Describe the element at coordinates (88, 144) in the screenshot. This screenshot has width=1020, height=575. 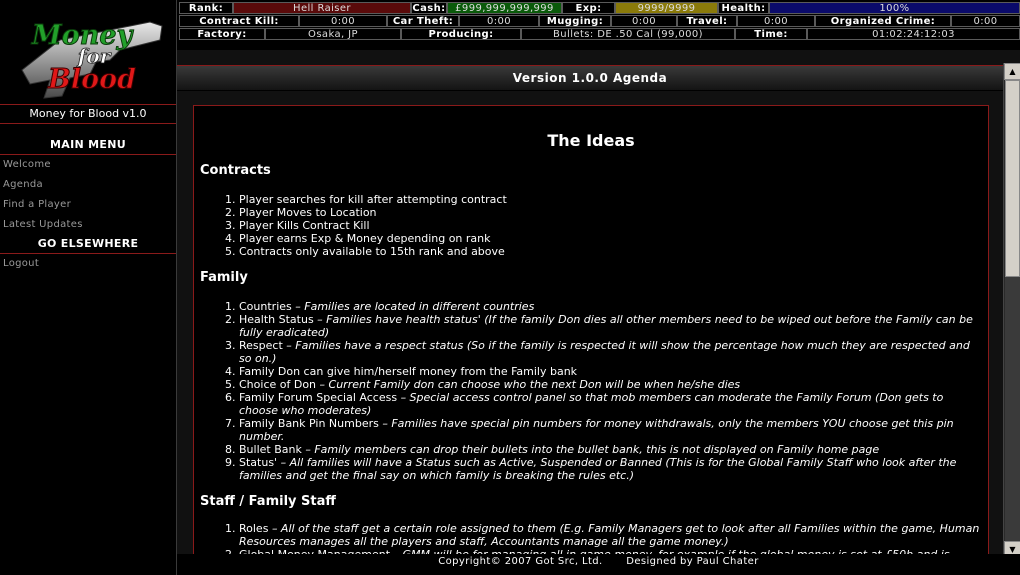
I see `main-menu-heading: MAIN MENU` at that location.